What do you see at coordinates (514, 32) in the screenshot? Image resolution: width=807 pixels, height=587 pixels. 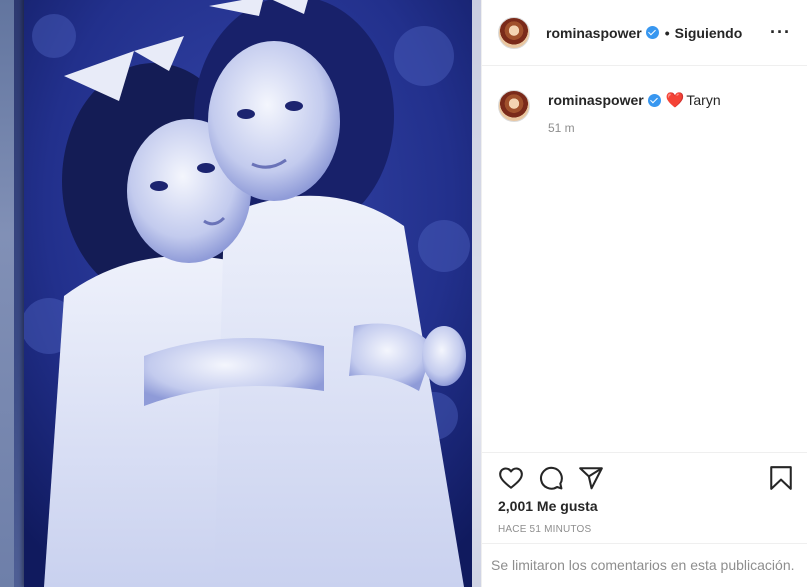 I see `author-avatar` at bounding box center [514, 32].